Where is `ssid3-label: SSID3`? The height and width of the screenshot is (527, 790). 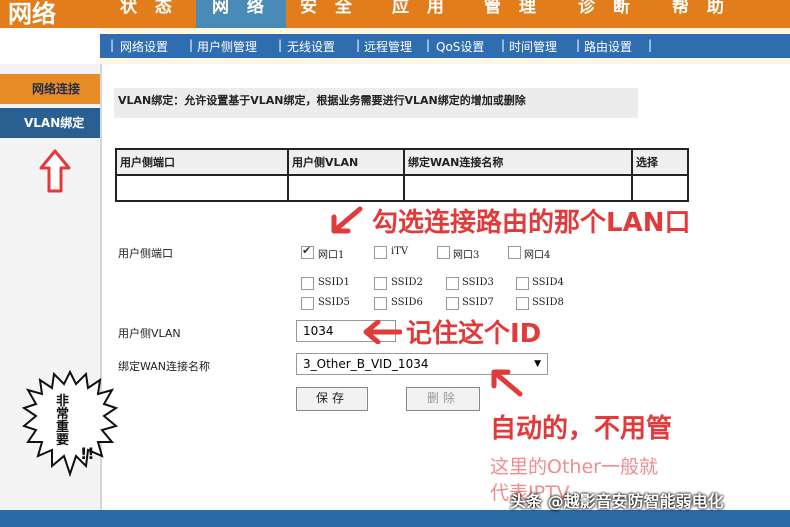
ssid3-label: SSID3 is located at coordinates (478, 282).